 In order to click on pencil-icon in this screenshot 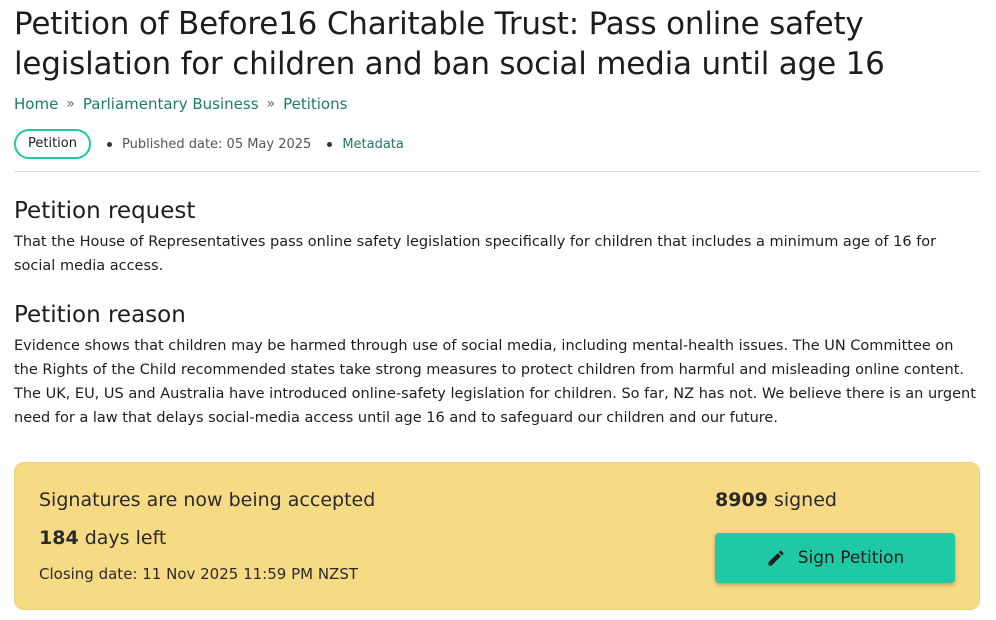, I will do `click(776, 558)`.